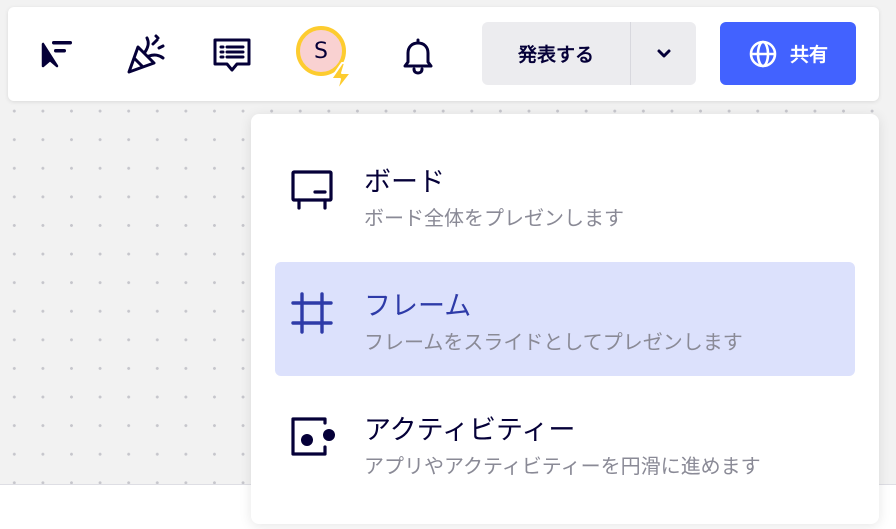  I want to click on menu-item-title: アクティビティー, so click(470, 430).